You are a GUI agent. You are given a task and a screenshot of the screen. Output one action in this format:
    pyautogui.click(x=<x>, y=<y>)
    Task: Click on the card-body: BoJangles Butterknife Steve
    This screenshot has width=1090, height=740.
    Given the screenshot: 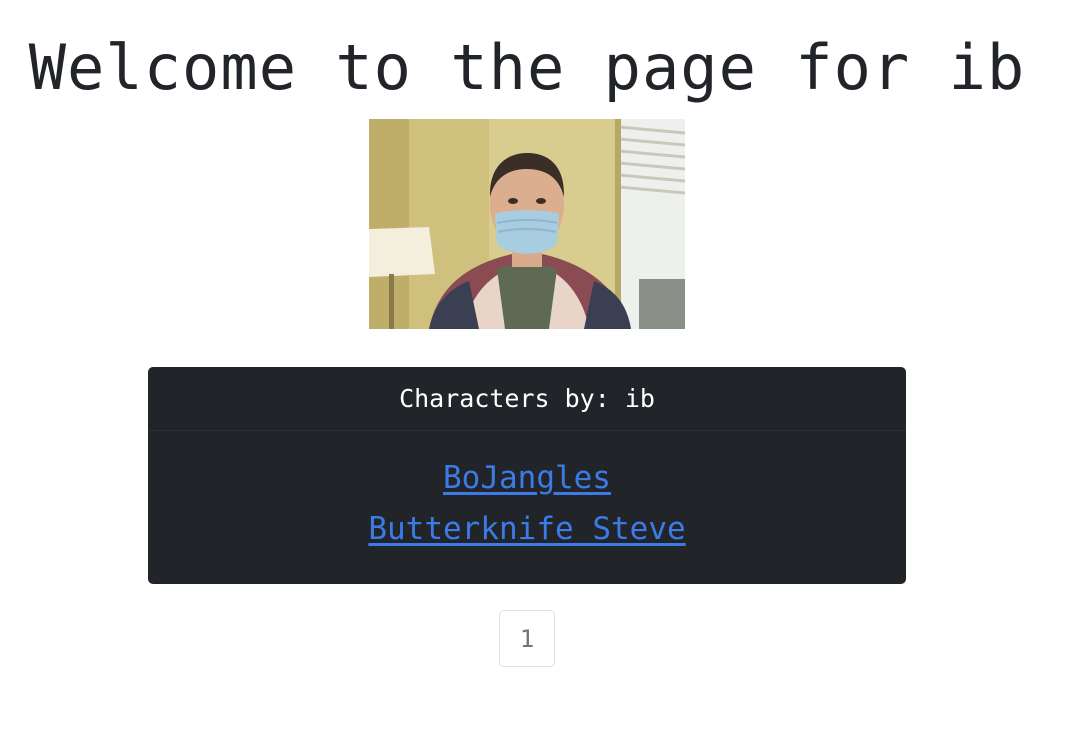 What is the action you would take?
    pyautogui.click(x=527, y=493)
    